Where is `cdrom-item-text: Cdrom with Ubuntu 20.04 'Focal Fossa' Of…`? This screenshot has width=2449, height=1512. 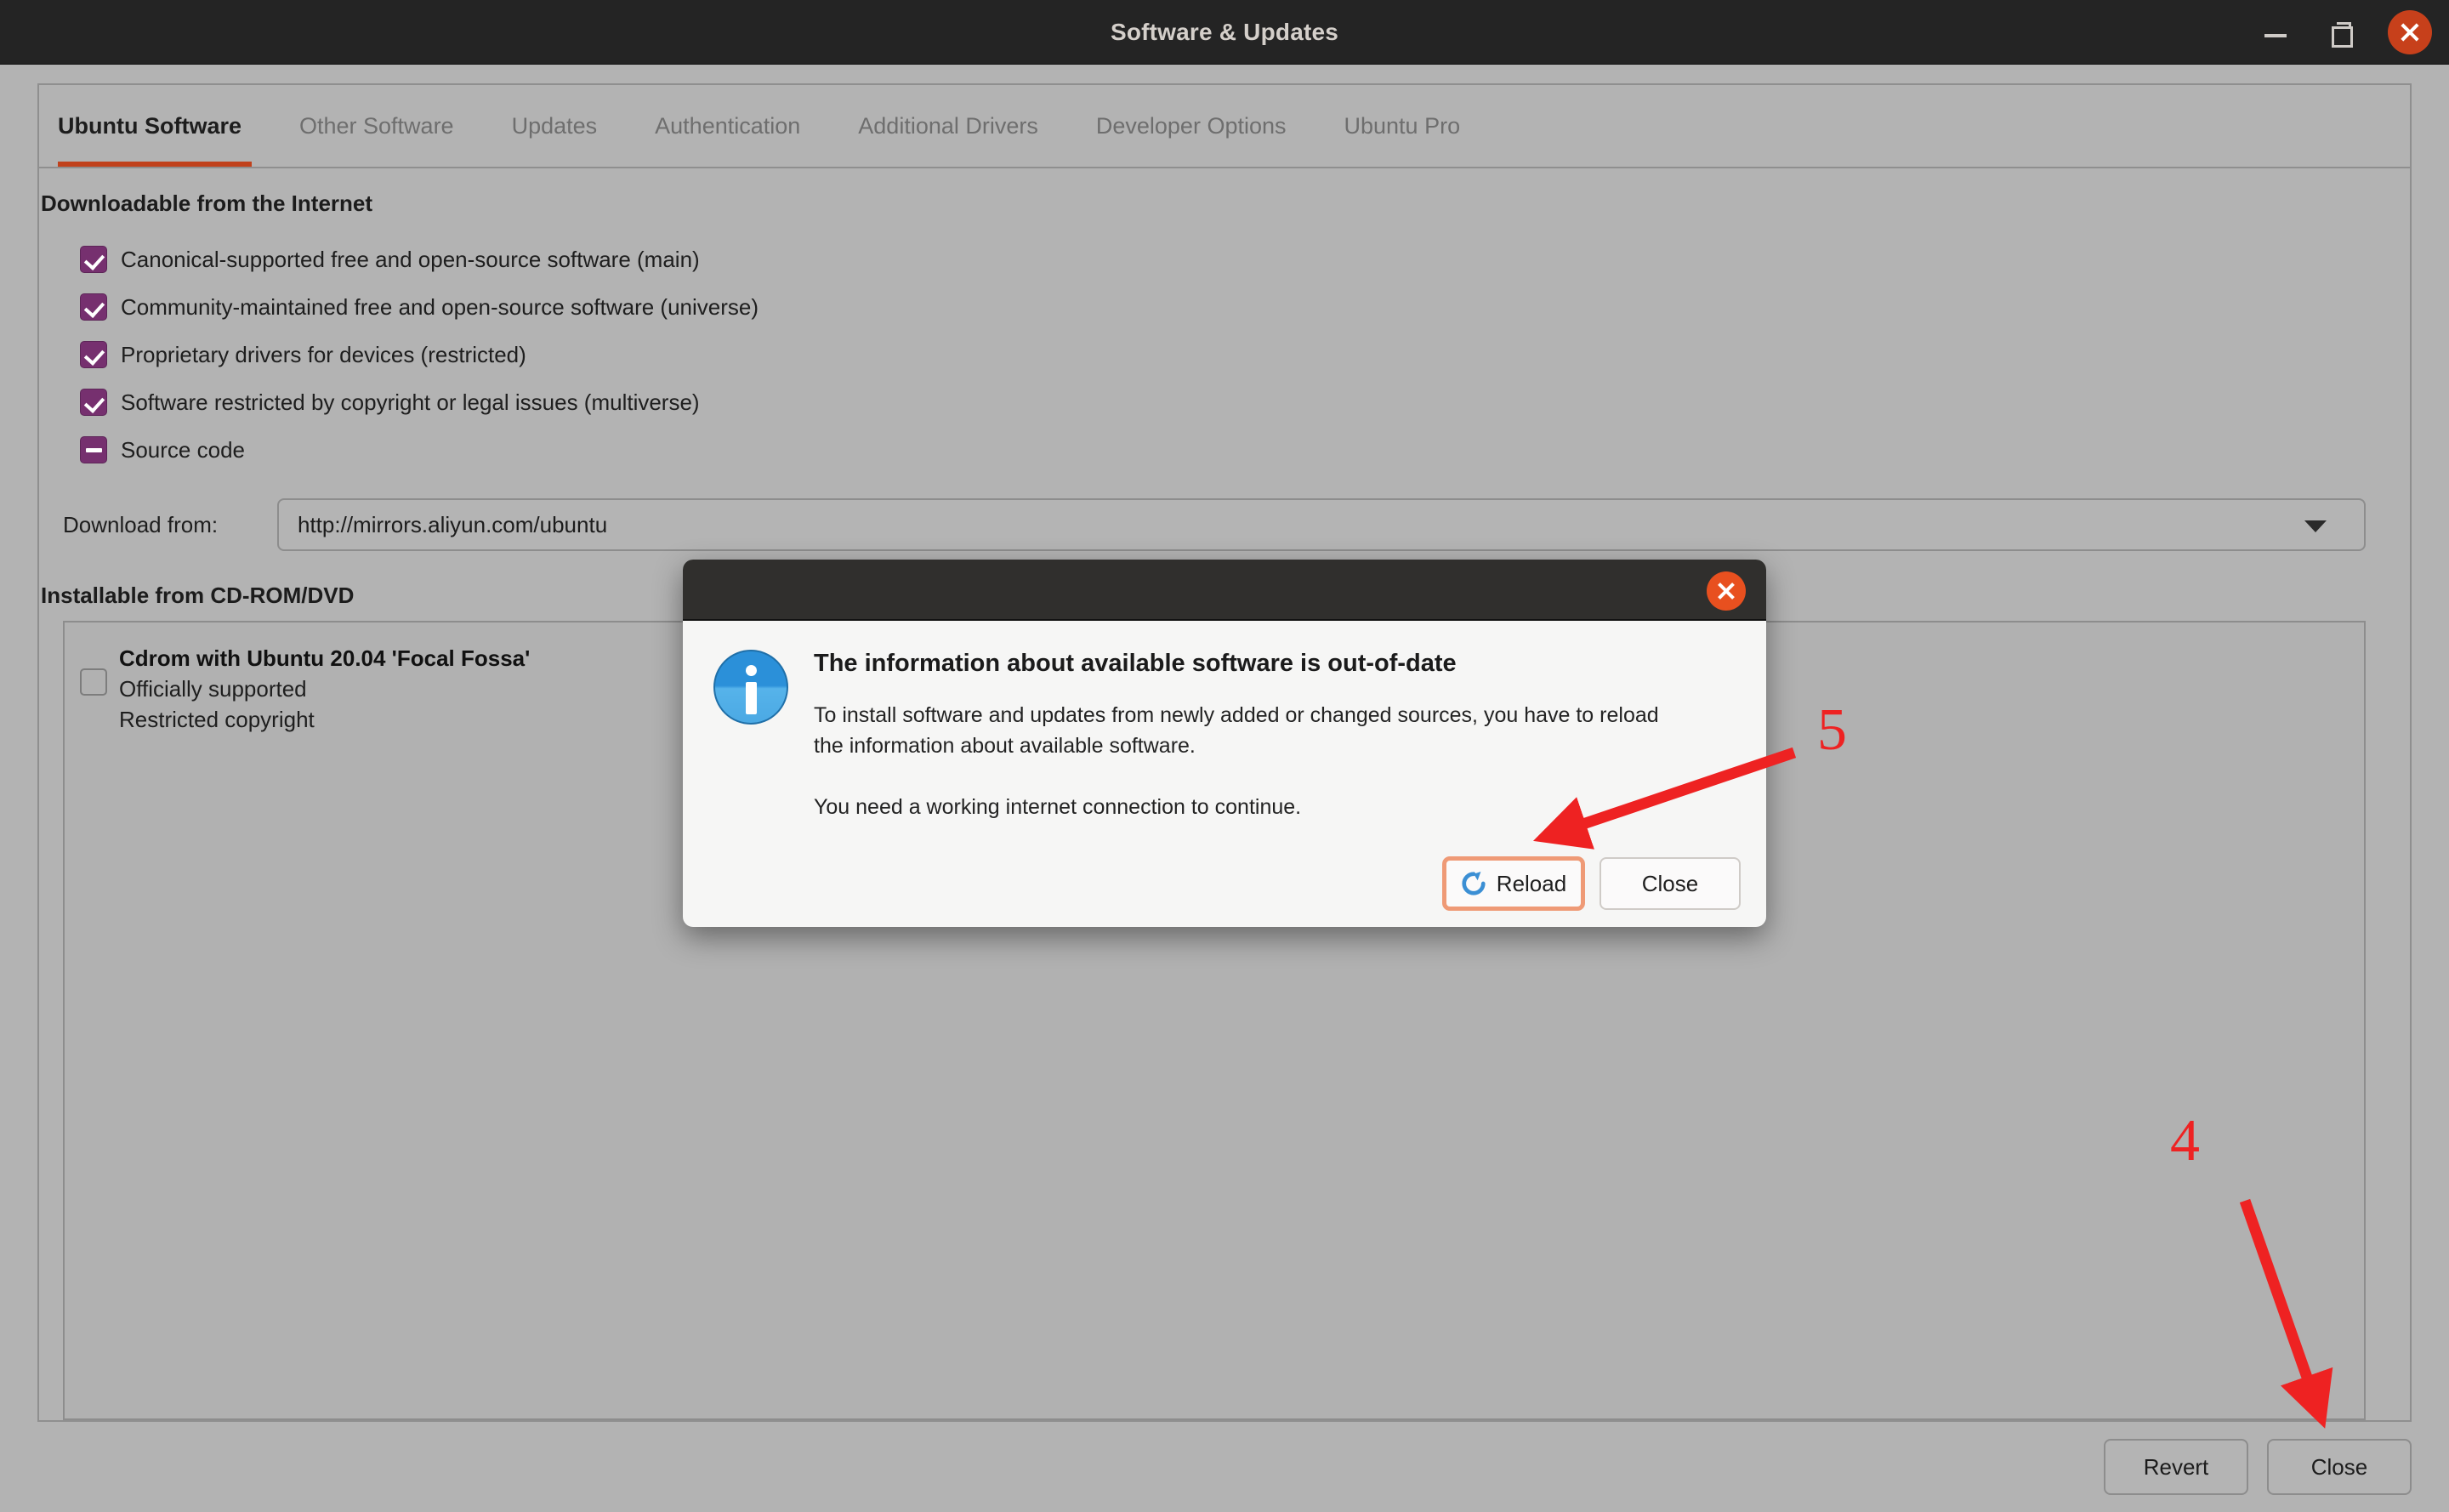 cdrom-item-text: Cdrom with Ubuntu 20.04 'Focal Fossa' Of… is located at coordinates (324, 689).